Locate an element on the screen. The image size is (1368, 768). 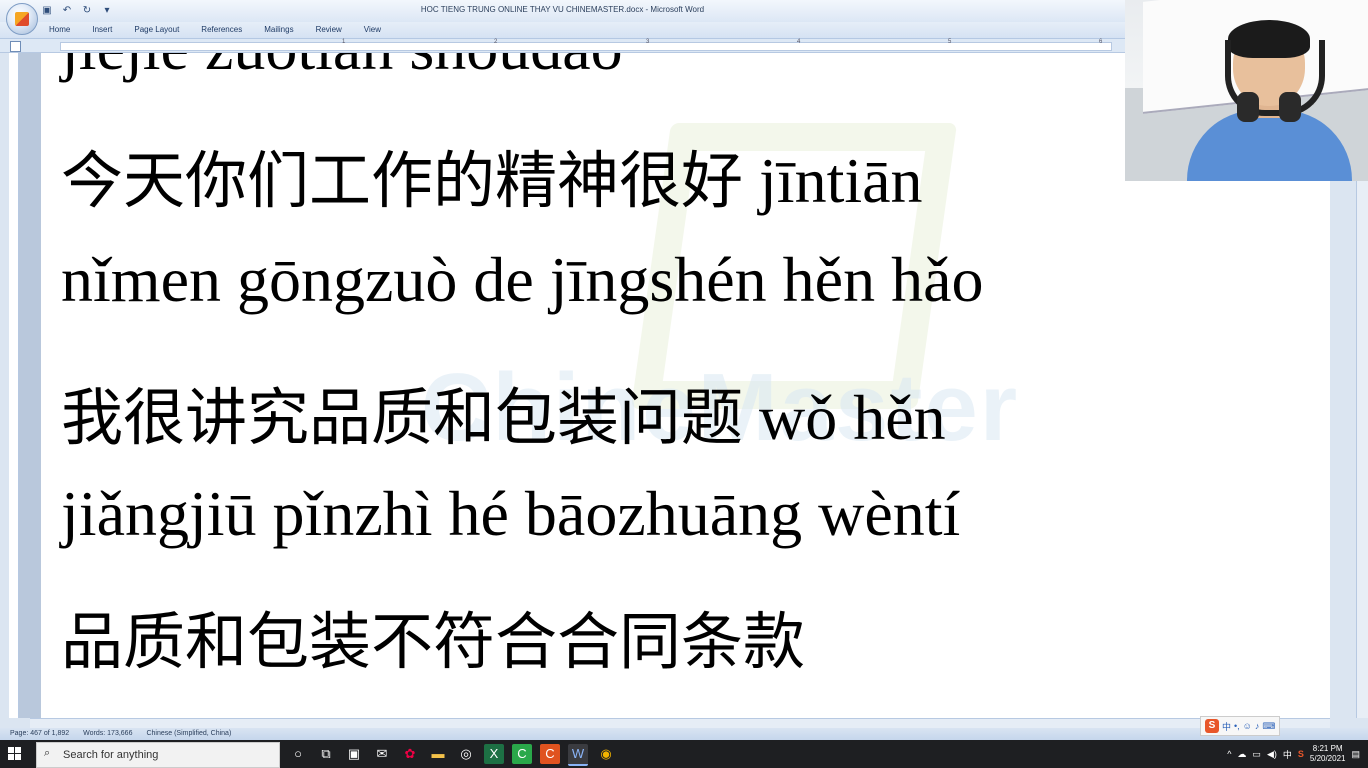
sogou-ime-icon: S is located at coordinates (1212, 726).